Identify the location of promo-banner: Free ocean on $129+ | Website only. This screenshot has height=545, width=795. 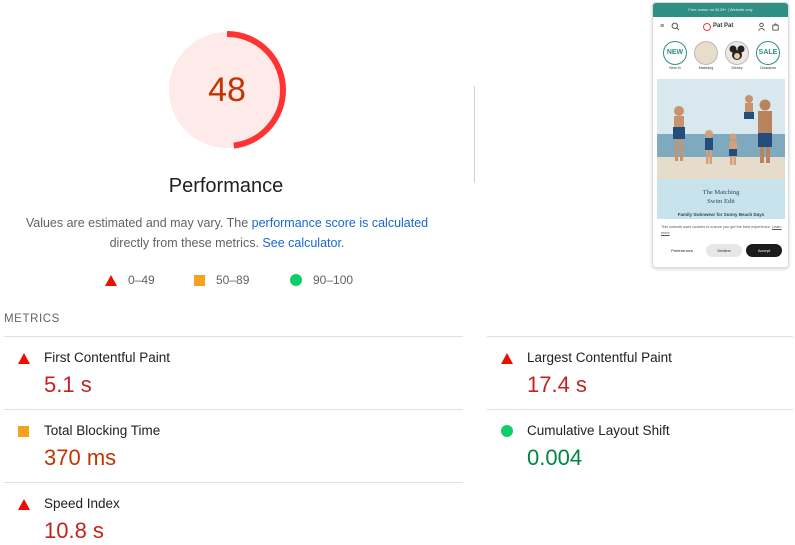
(720, 10).